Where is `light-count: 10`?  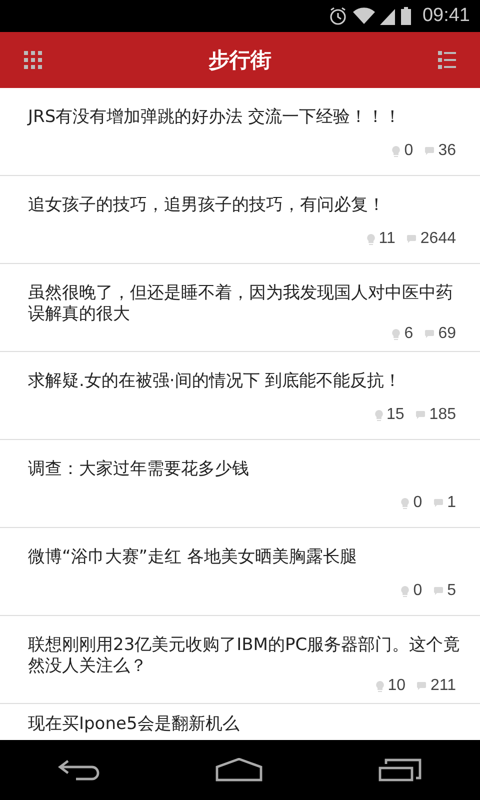 light-count: 10 is located at coordinates (397, 686).